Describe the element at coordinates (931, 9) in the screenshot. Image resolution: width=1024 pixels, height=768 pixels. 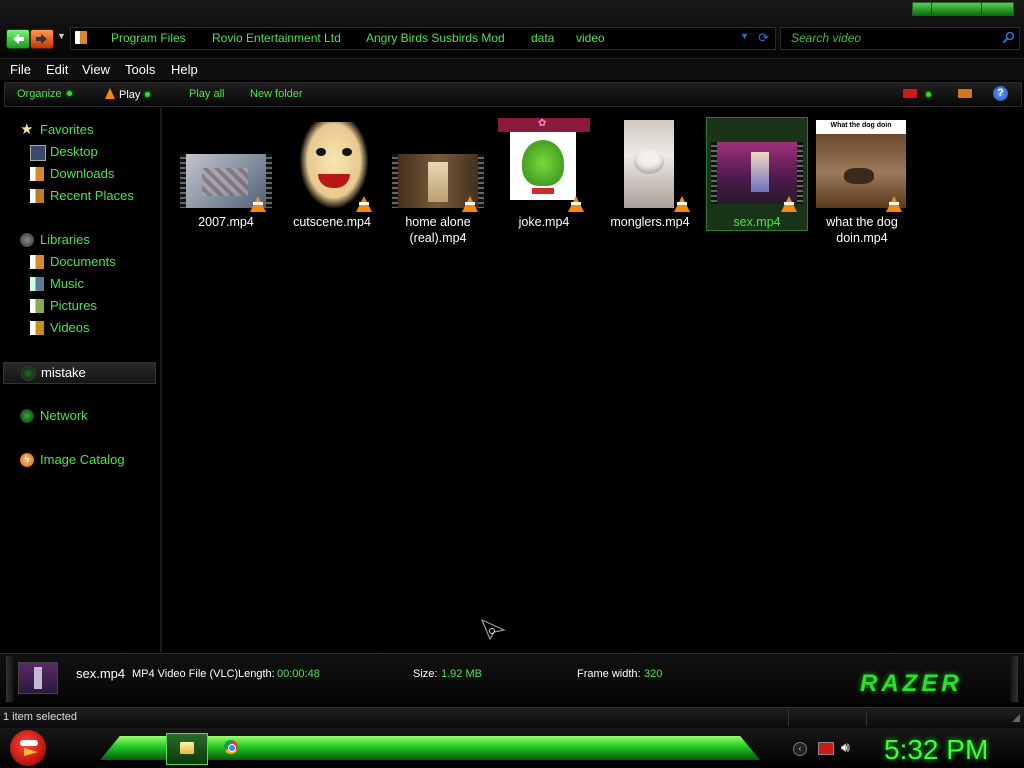
I see `minimize-button` at that location.